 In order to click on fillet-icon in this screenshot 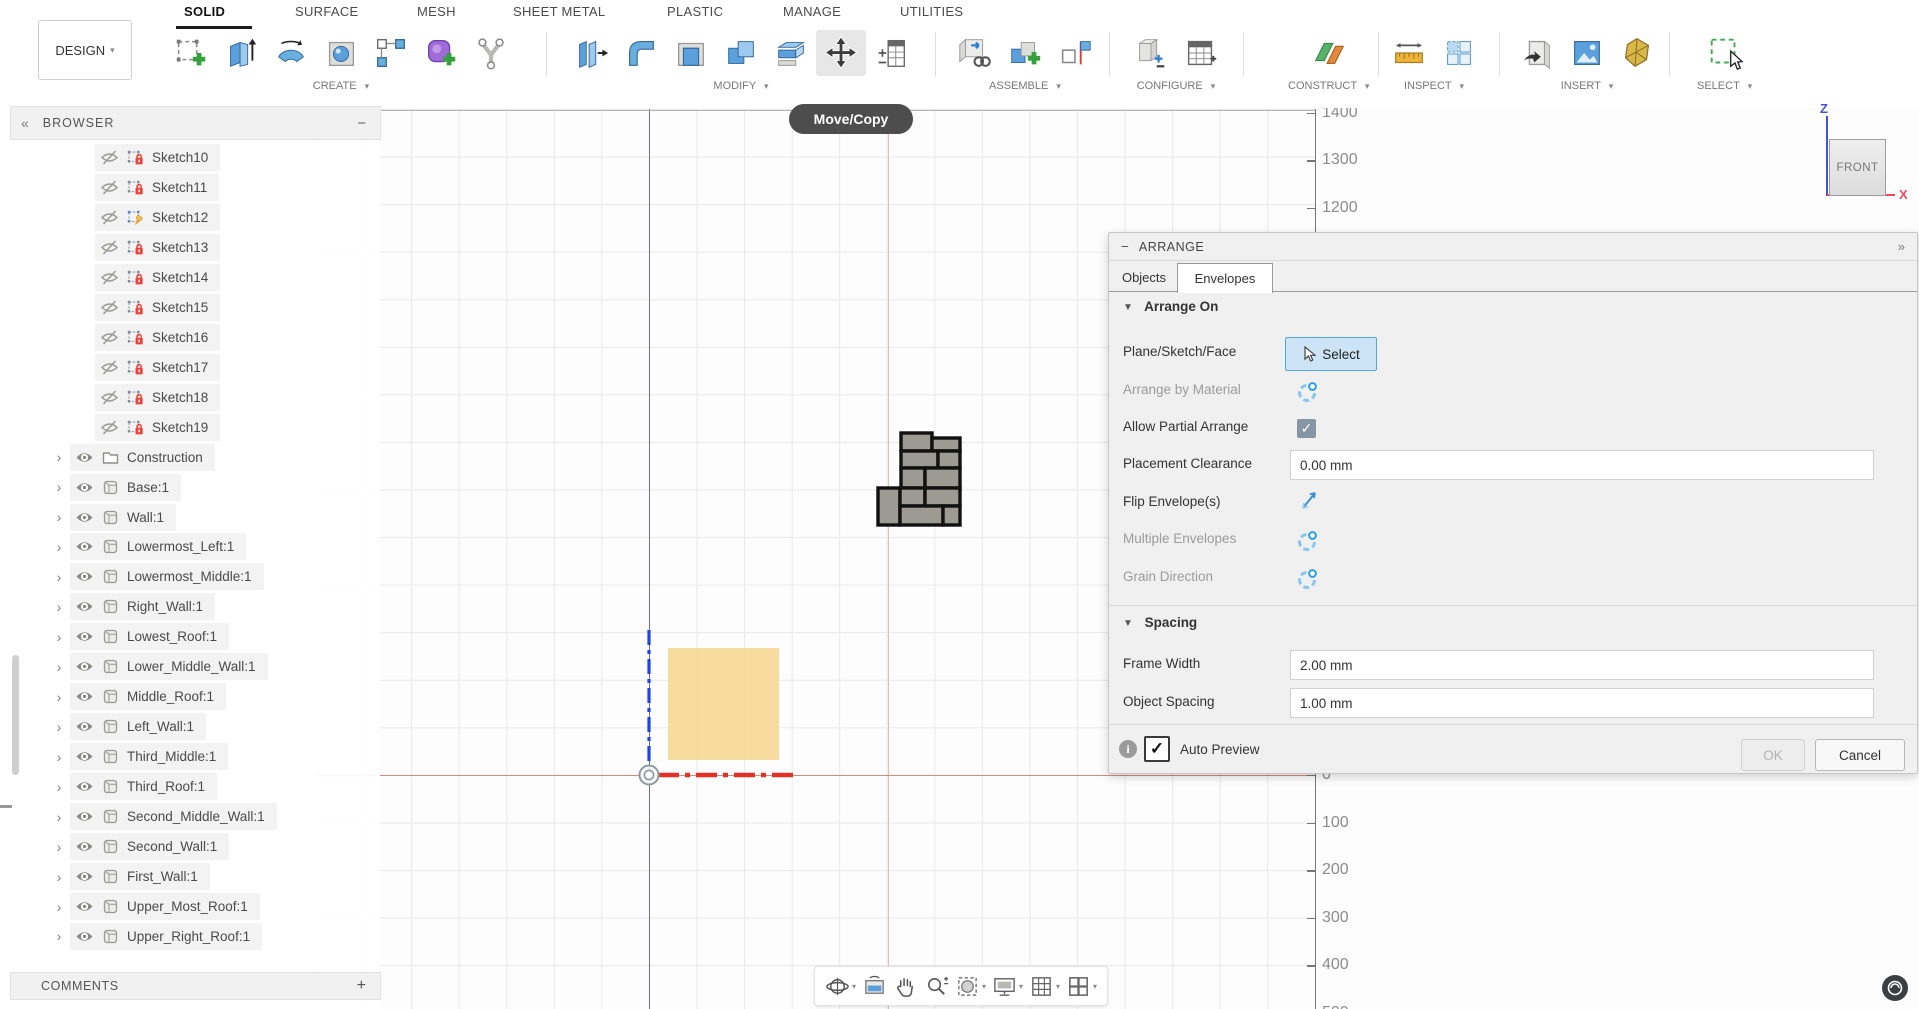, I will do `click(641, 53)`.